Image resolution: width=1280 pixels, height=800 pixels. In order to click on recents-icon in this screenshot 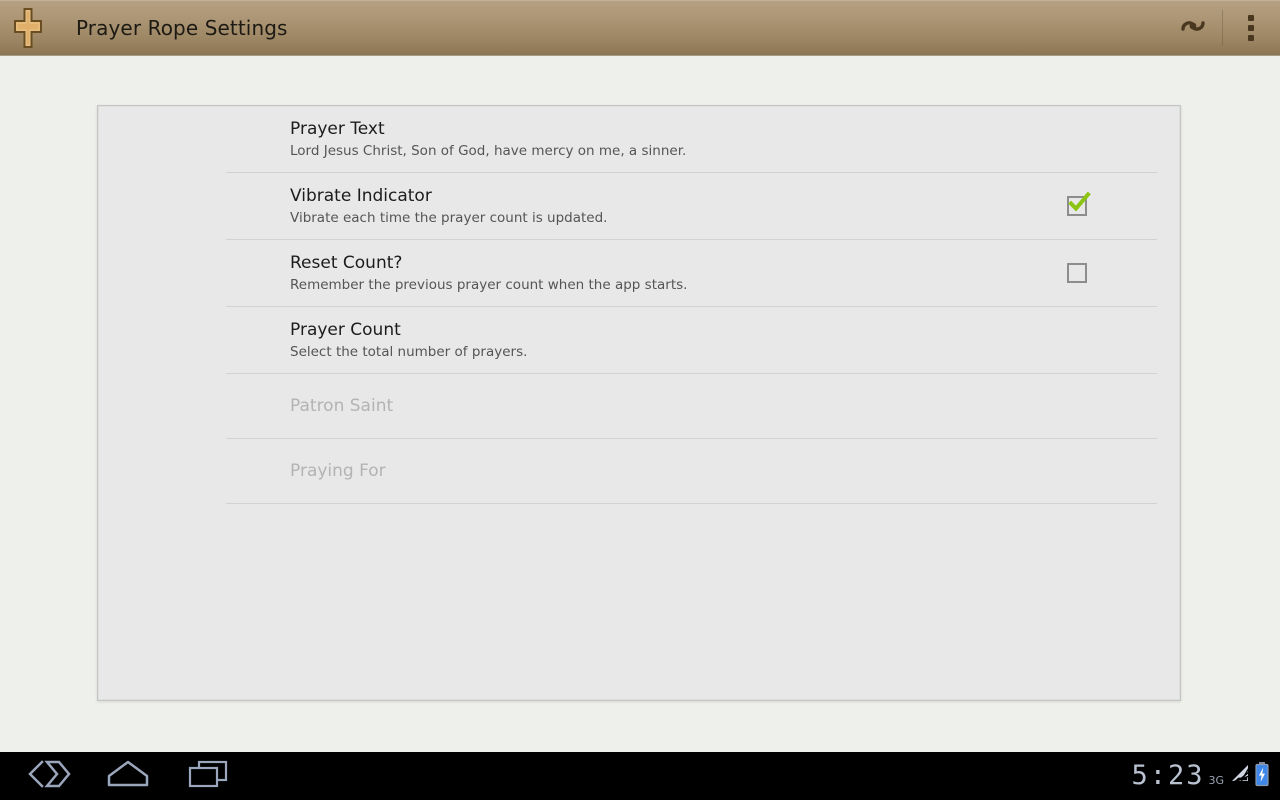, I will do `click(208, 776)`.